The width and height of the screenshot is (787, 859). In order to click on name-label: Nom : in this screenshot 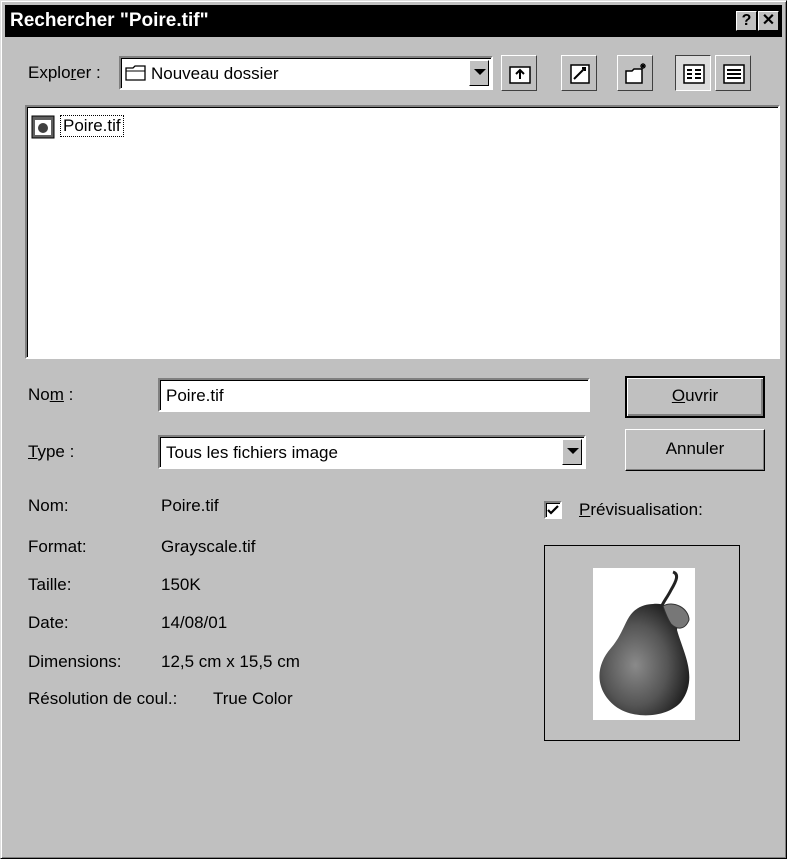, I will do `click(51, 394)`.